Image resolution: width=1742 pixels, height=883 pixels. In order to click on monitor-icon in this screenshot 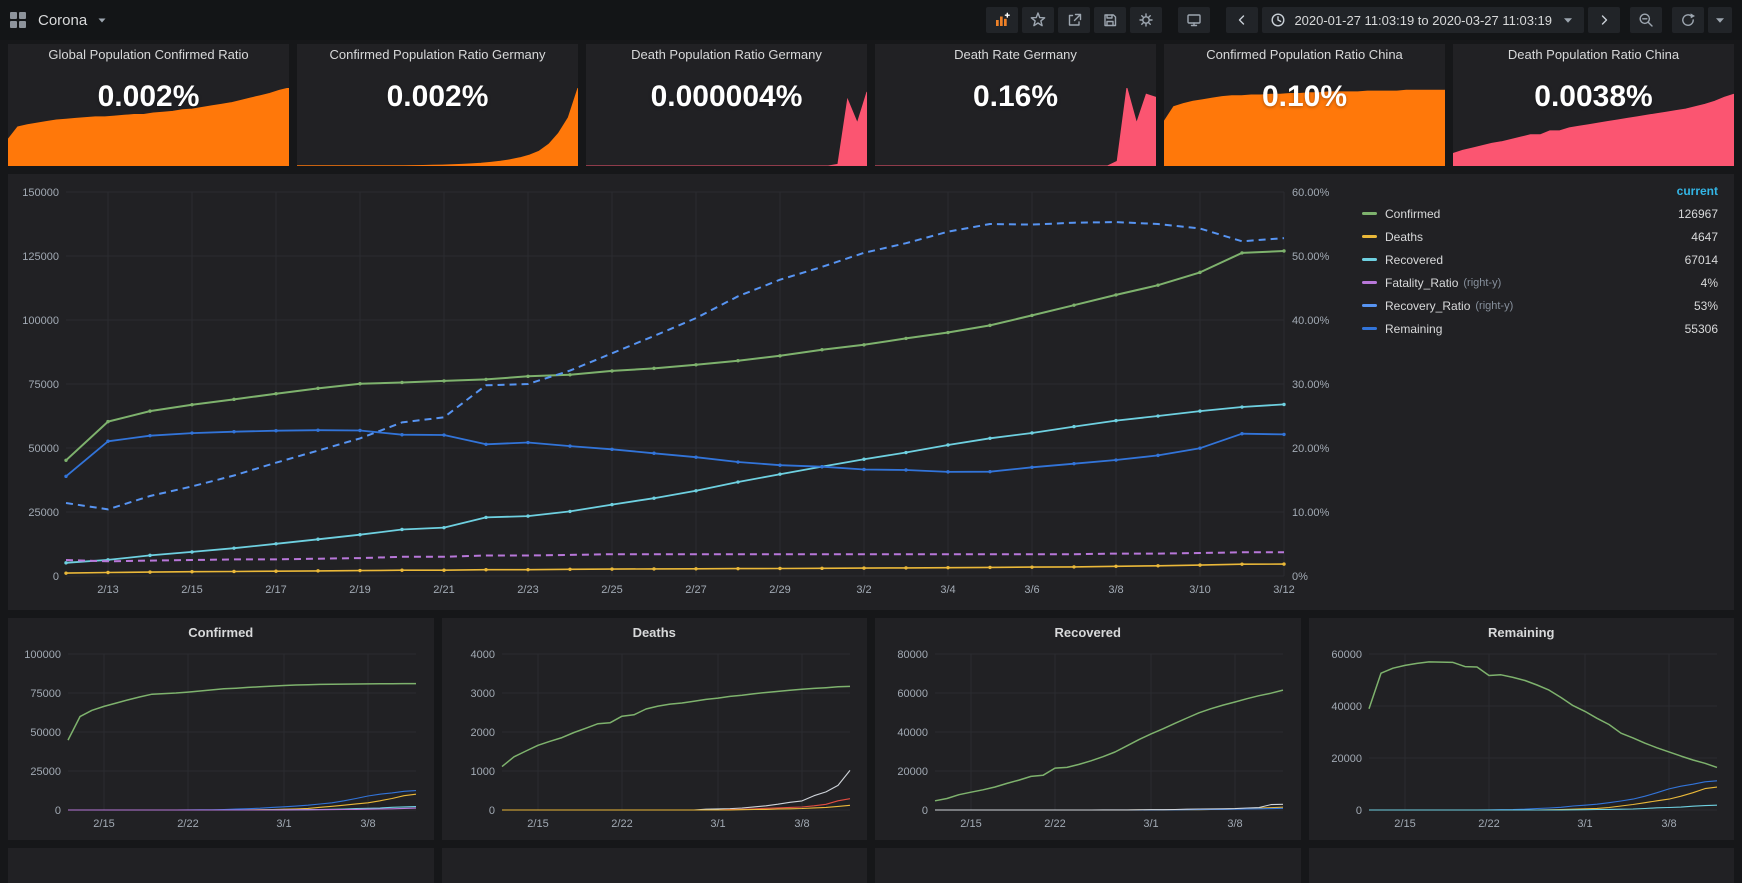, I will do `click(1194, 20)`.